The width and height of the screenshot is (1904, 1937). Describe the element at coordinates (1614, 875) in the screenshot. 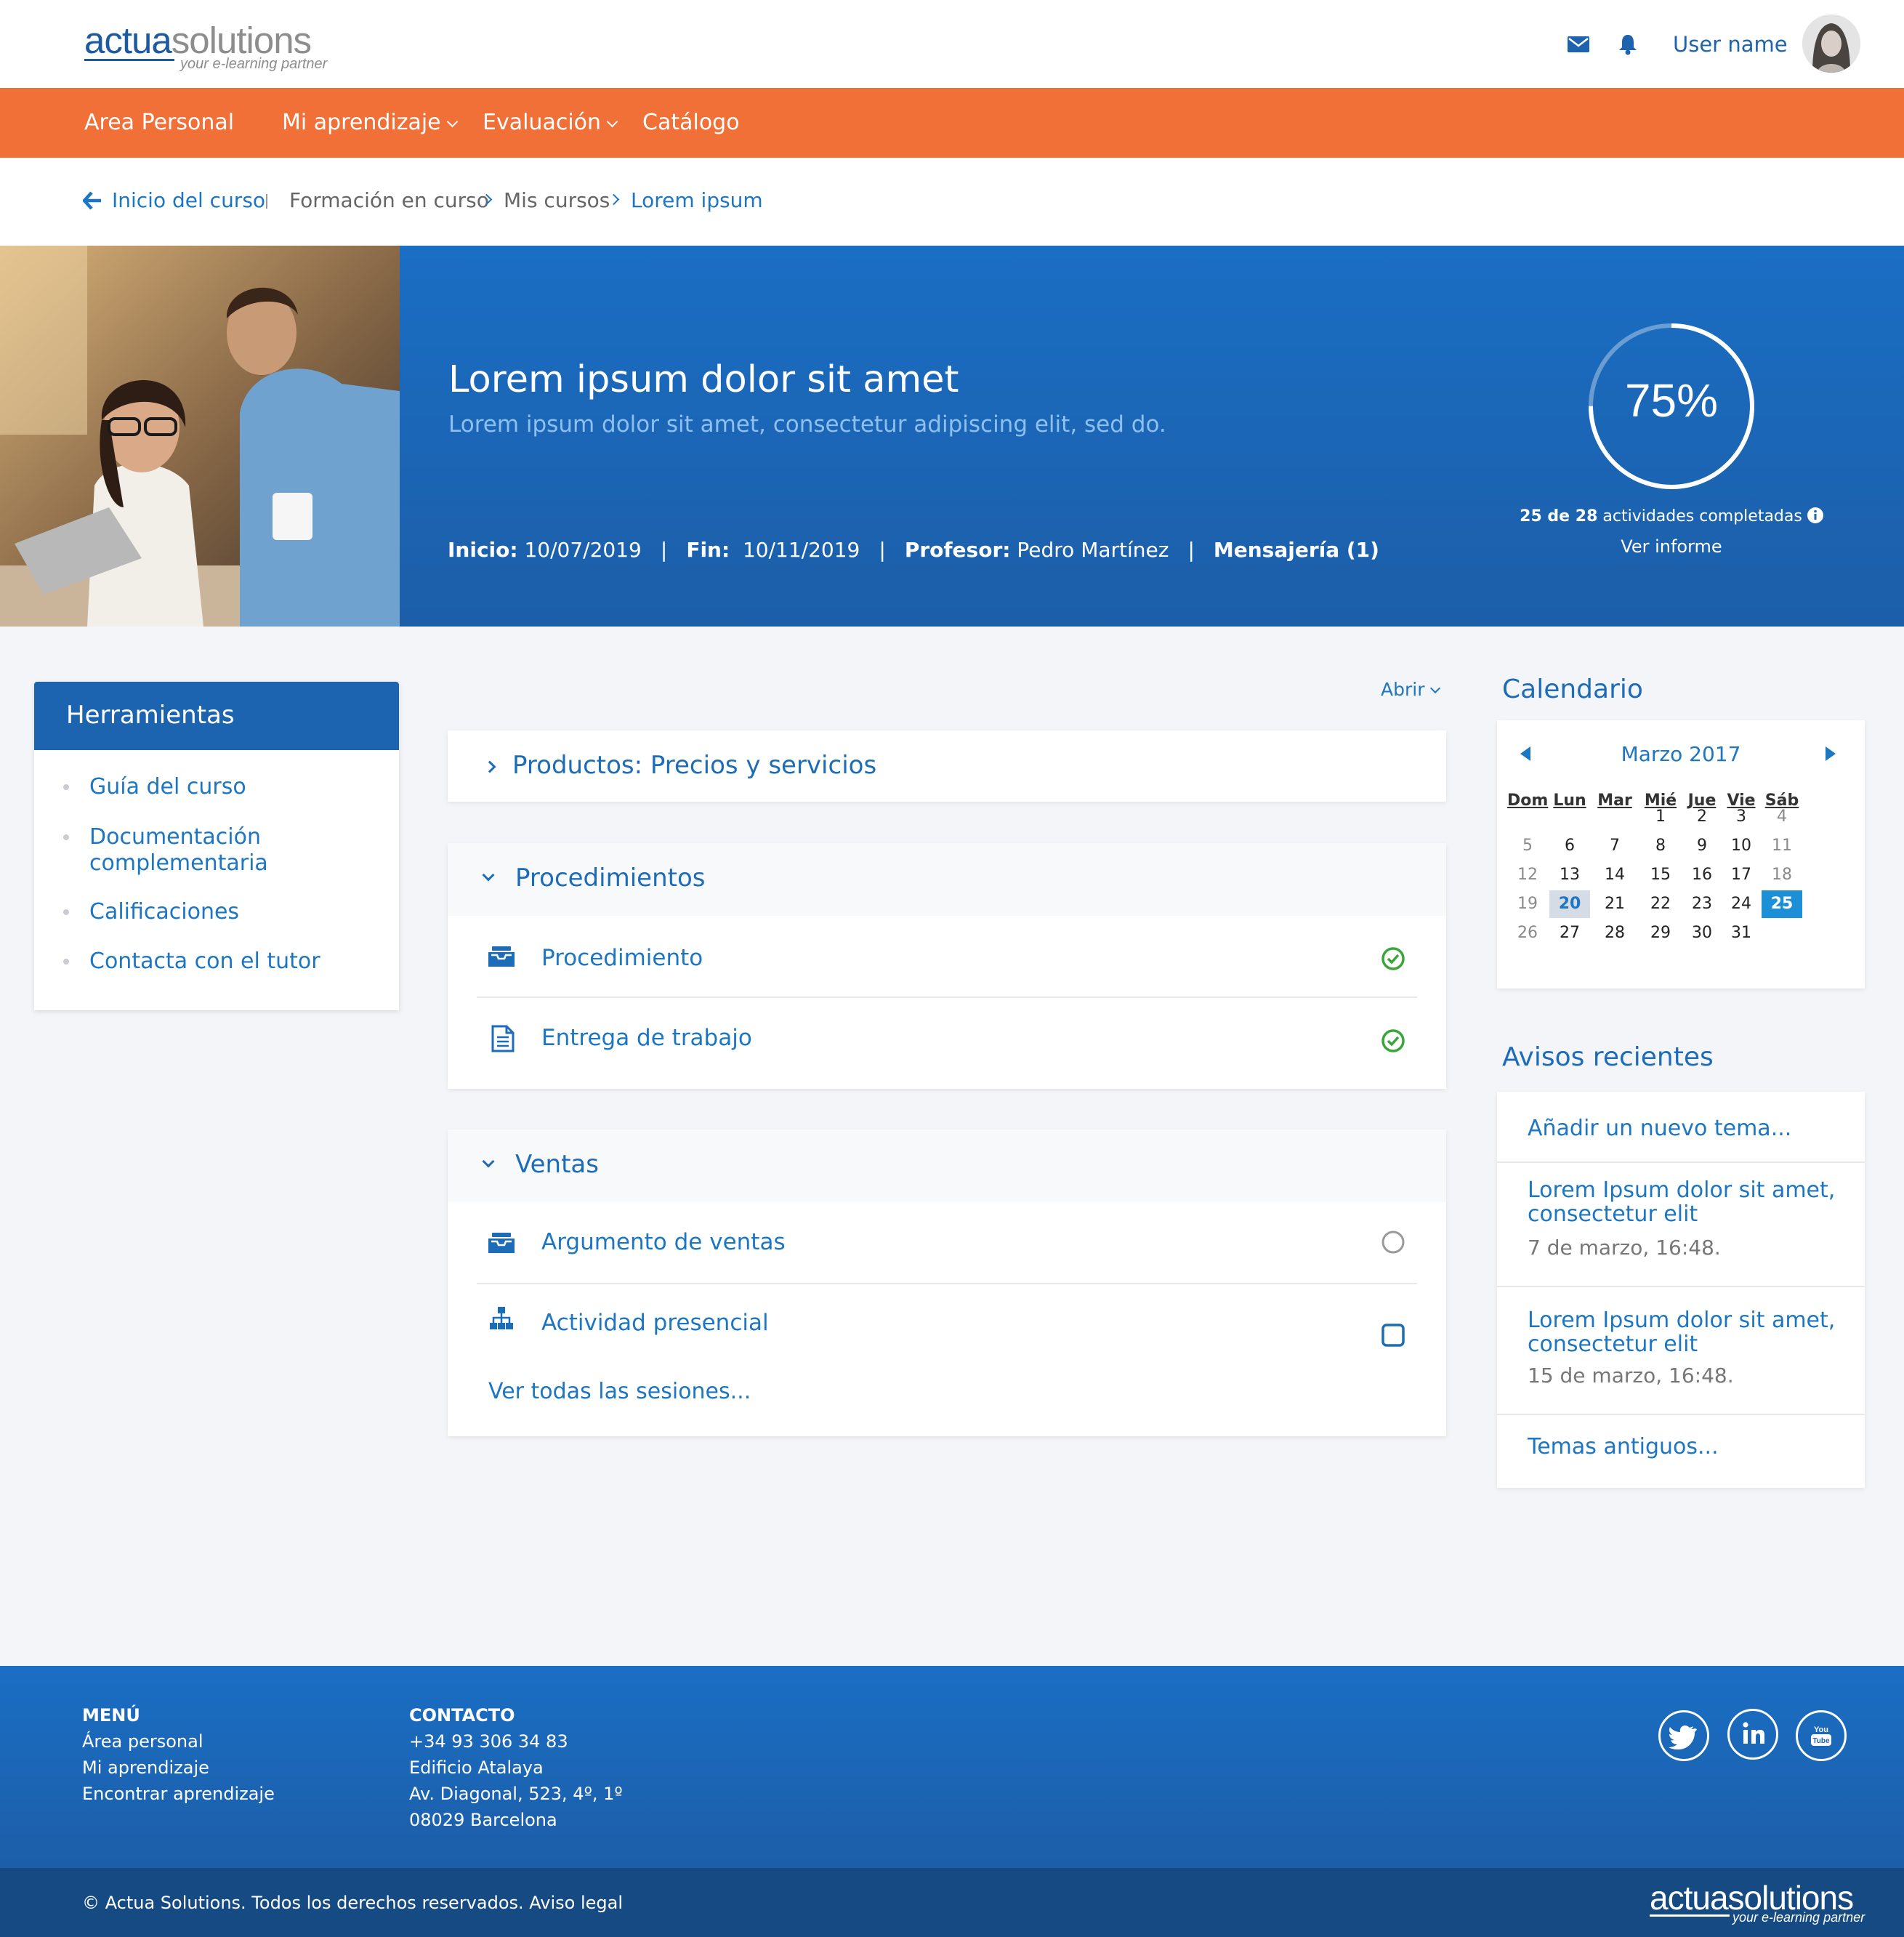

I see `calendar-day: 14` at that location.